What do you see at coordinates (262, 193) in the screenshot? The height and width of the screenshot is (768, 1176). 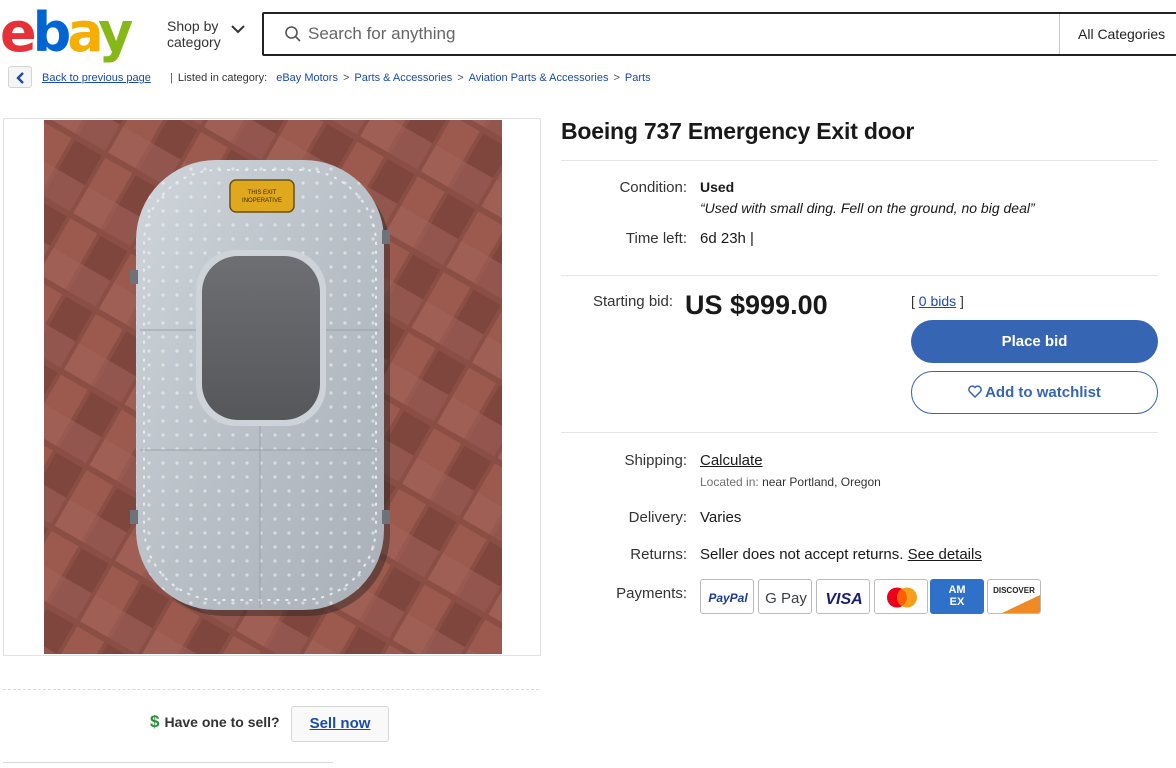 I see `door-placard-line1: THIS EXIT` at bounding box center [262, 193].